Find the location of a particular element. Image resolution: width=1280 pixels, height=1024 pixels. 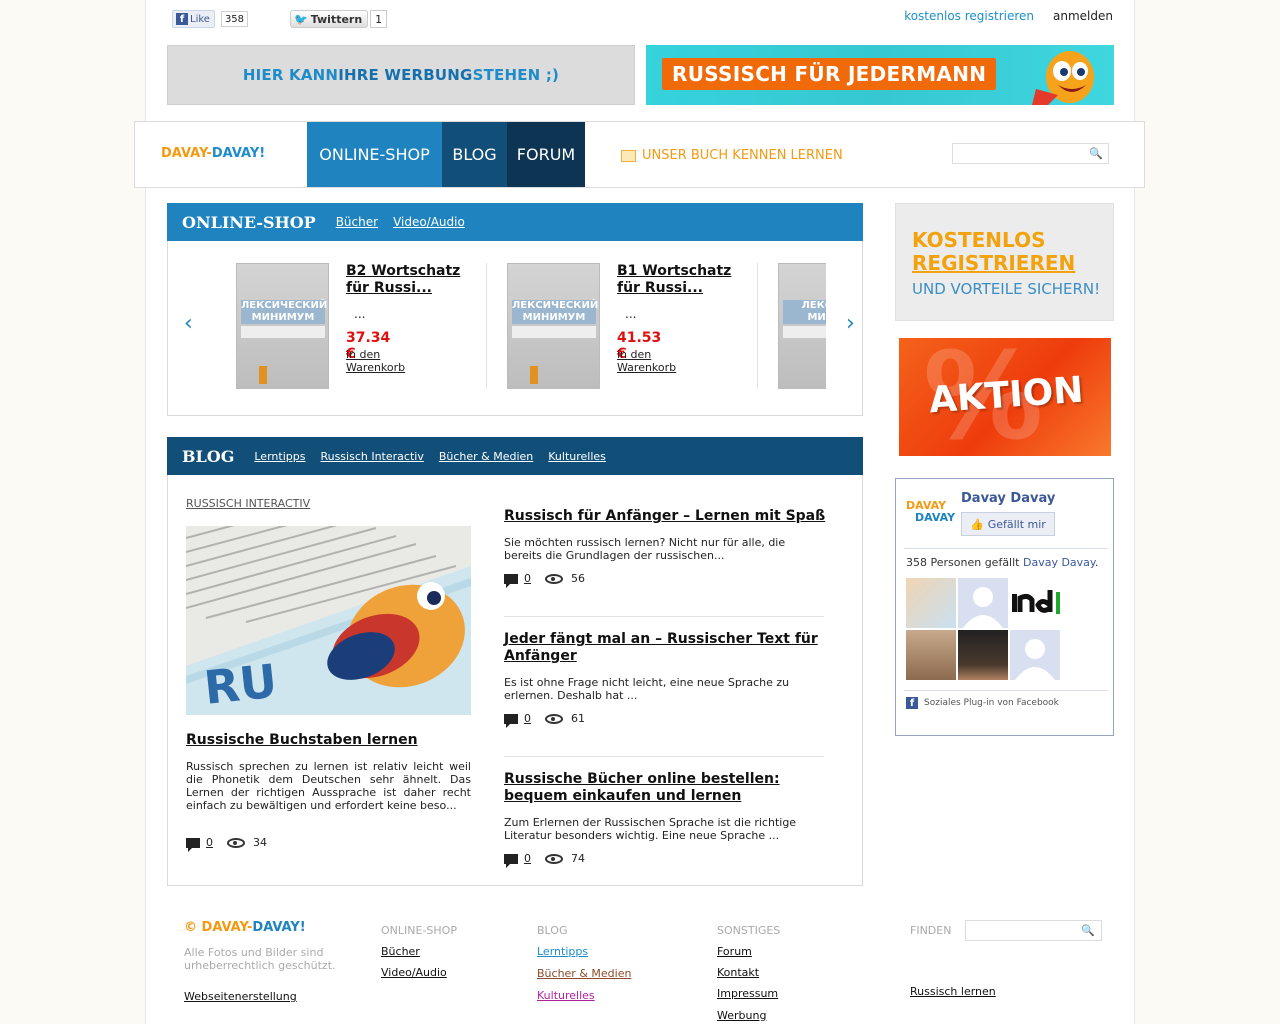

login-link: anmelden is located at coordinates (1083, 16).